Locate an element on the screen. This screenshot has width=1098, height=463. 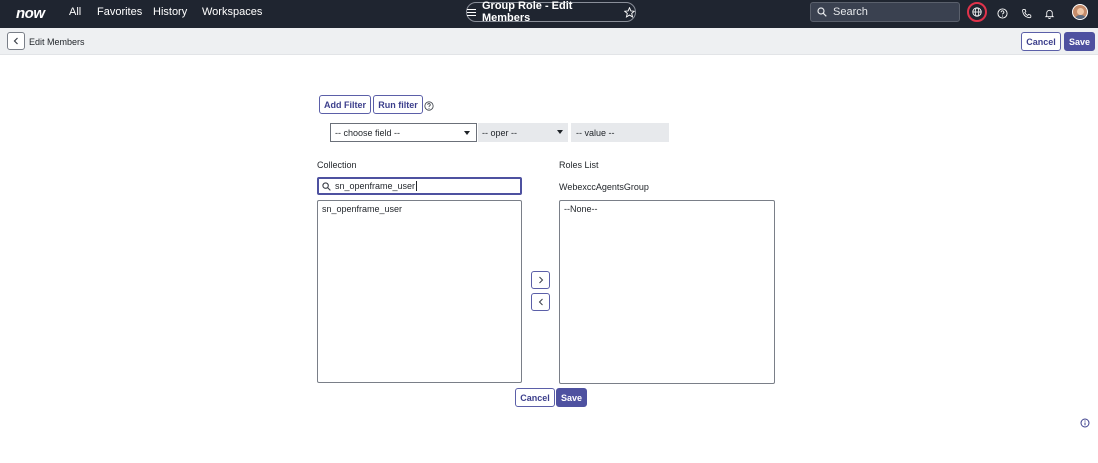
run-filter-button: Run filter is located at coordinates (398, 104).